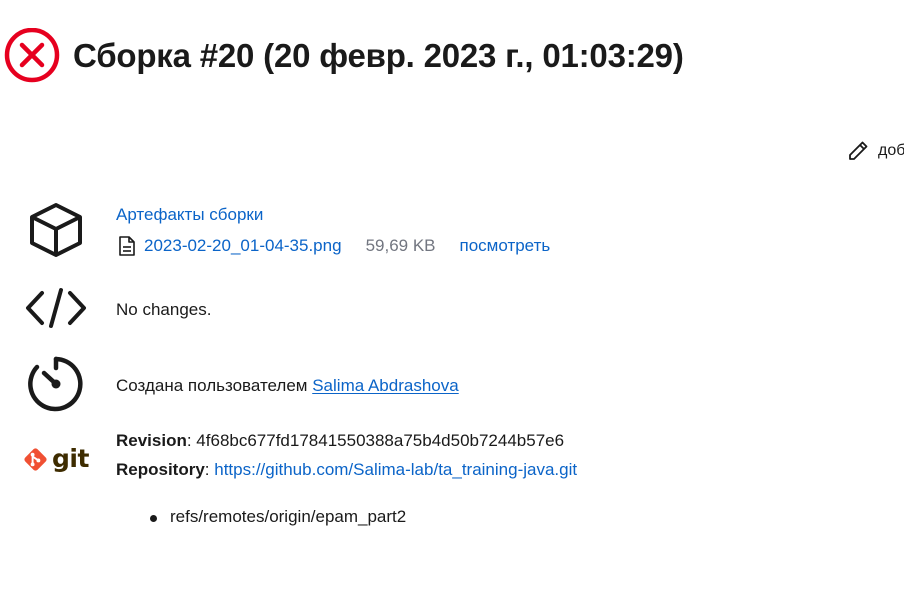 The width and height of the screenshot is (904, 601). What do you see at coordinates (875, 151) in the screenshot?
I see `edit-description-button: доб` at bounding box center [875, 151].